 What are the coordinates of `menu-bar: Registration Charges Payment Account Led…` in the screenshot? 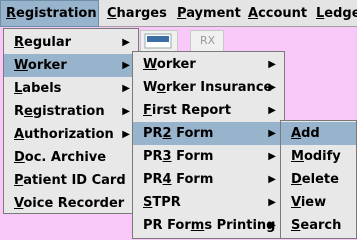 It's located at (178, 13).